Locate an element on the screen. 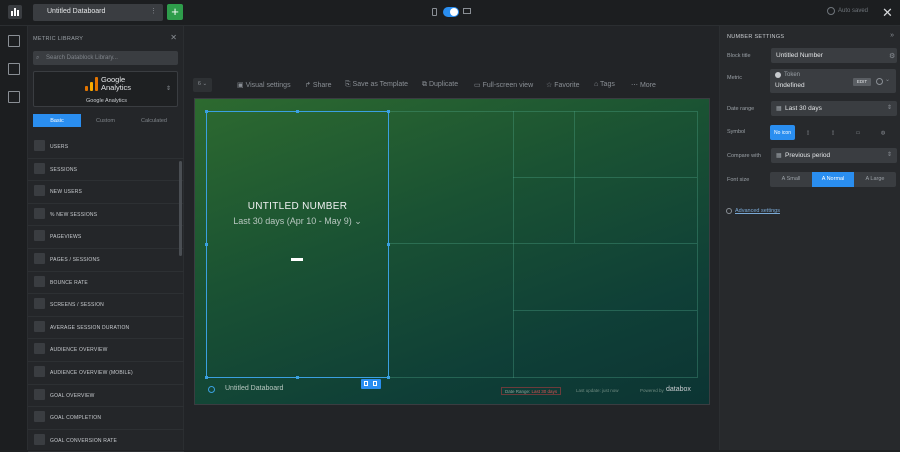 This screenshot has width=900, height=452. symbol-document-icon: ▯ is located at coordinates (833, 132).